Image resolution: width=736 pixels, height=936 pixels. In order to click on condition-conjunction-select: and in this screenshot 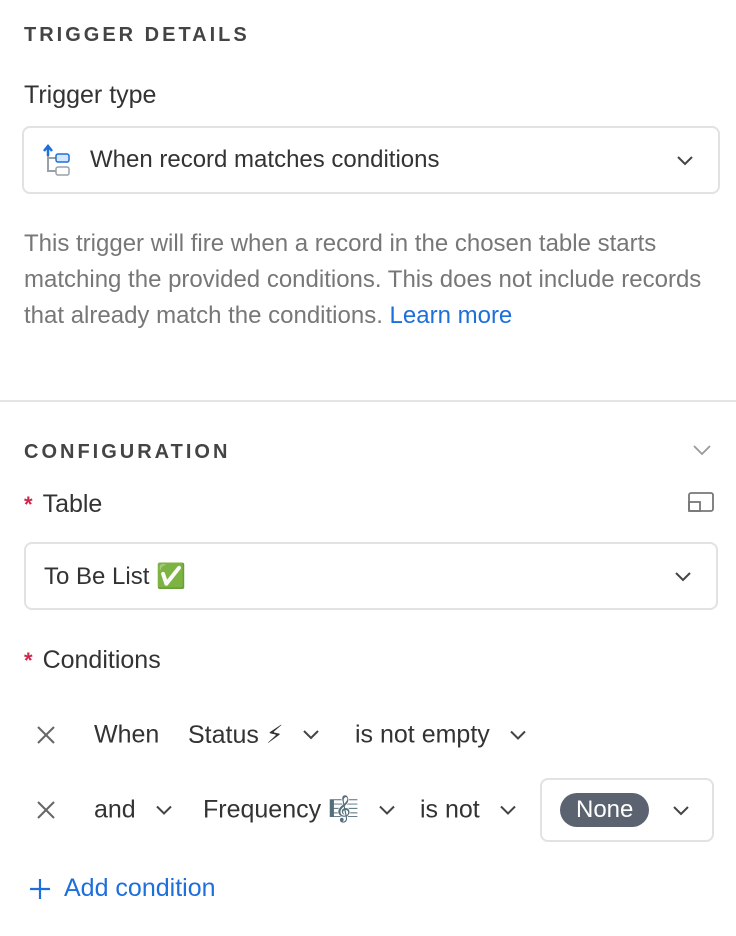, I will do `click(133, 810)`.